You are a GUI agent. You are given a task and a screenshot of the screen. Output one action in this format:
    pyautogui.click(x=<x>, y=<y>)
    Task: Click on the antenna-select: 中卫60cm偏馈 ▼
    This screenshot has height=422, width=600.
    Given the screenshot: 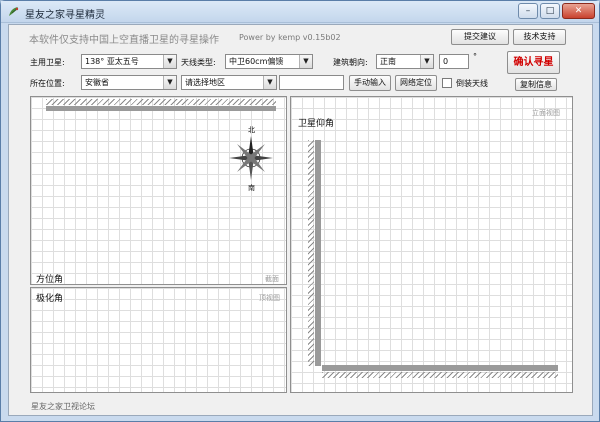 What is the action you would take?
    pyautogui.click(x=269, y=61)
    